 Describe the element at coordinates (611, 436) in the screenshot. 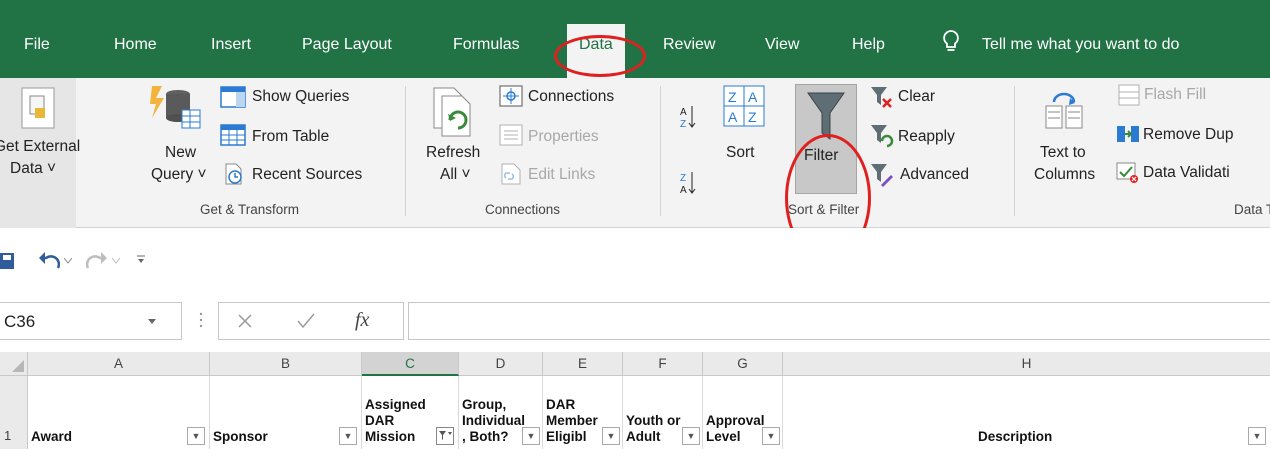

I see `filter-dropdown-eligible: ▼` at that location.